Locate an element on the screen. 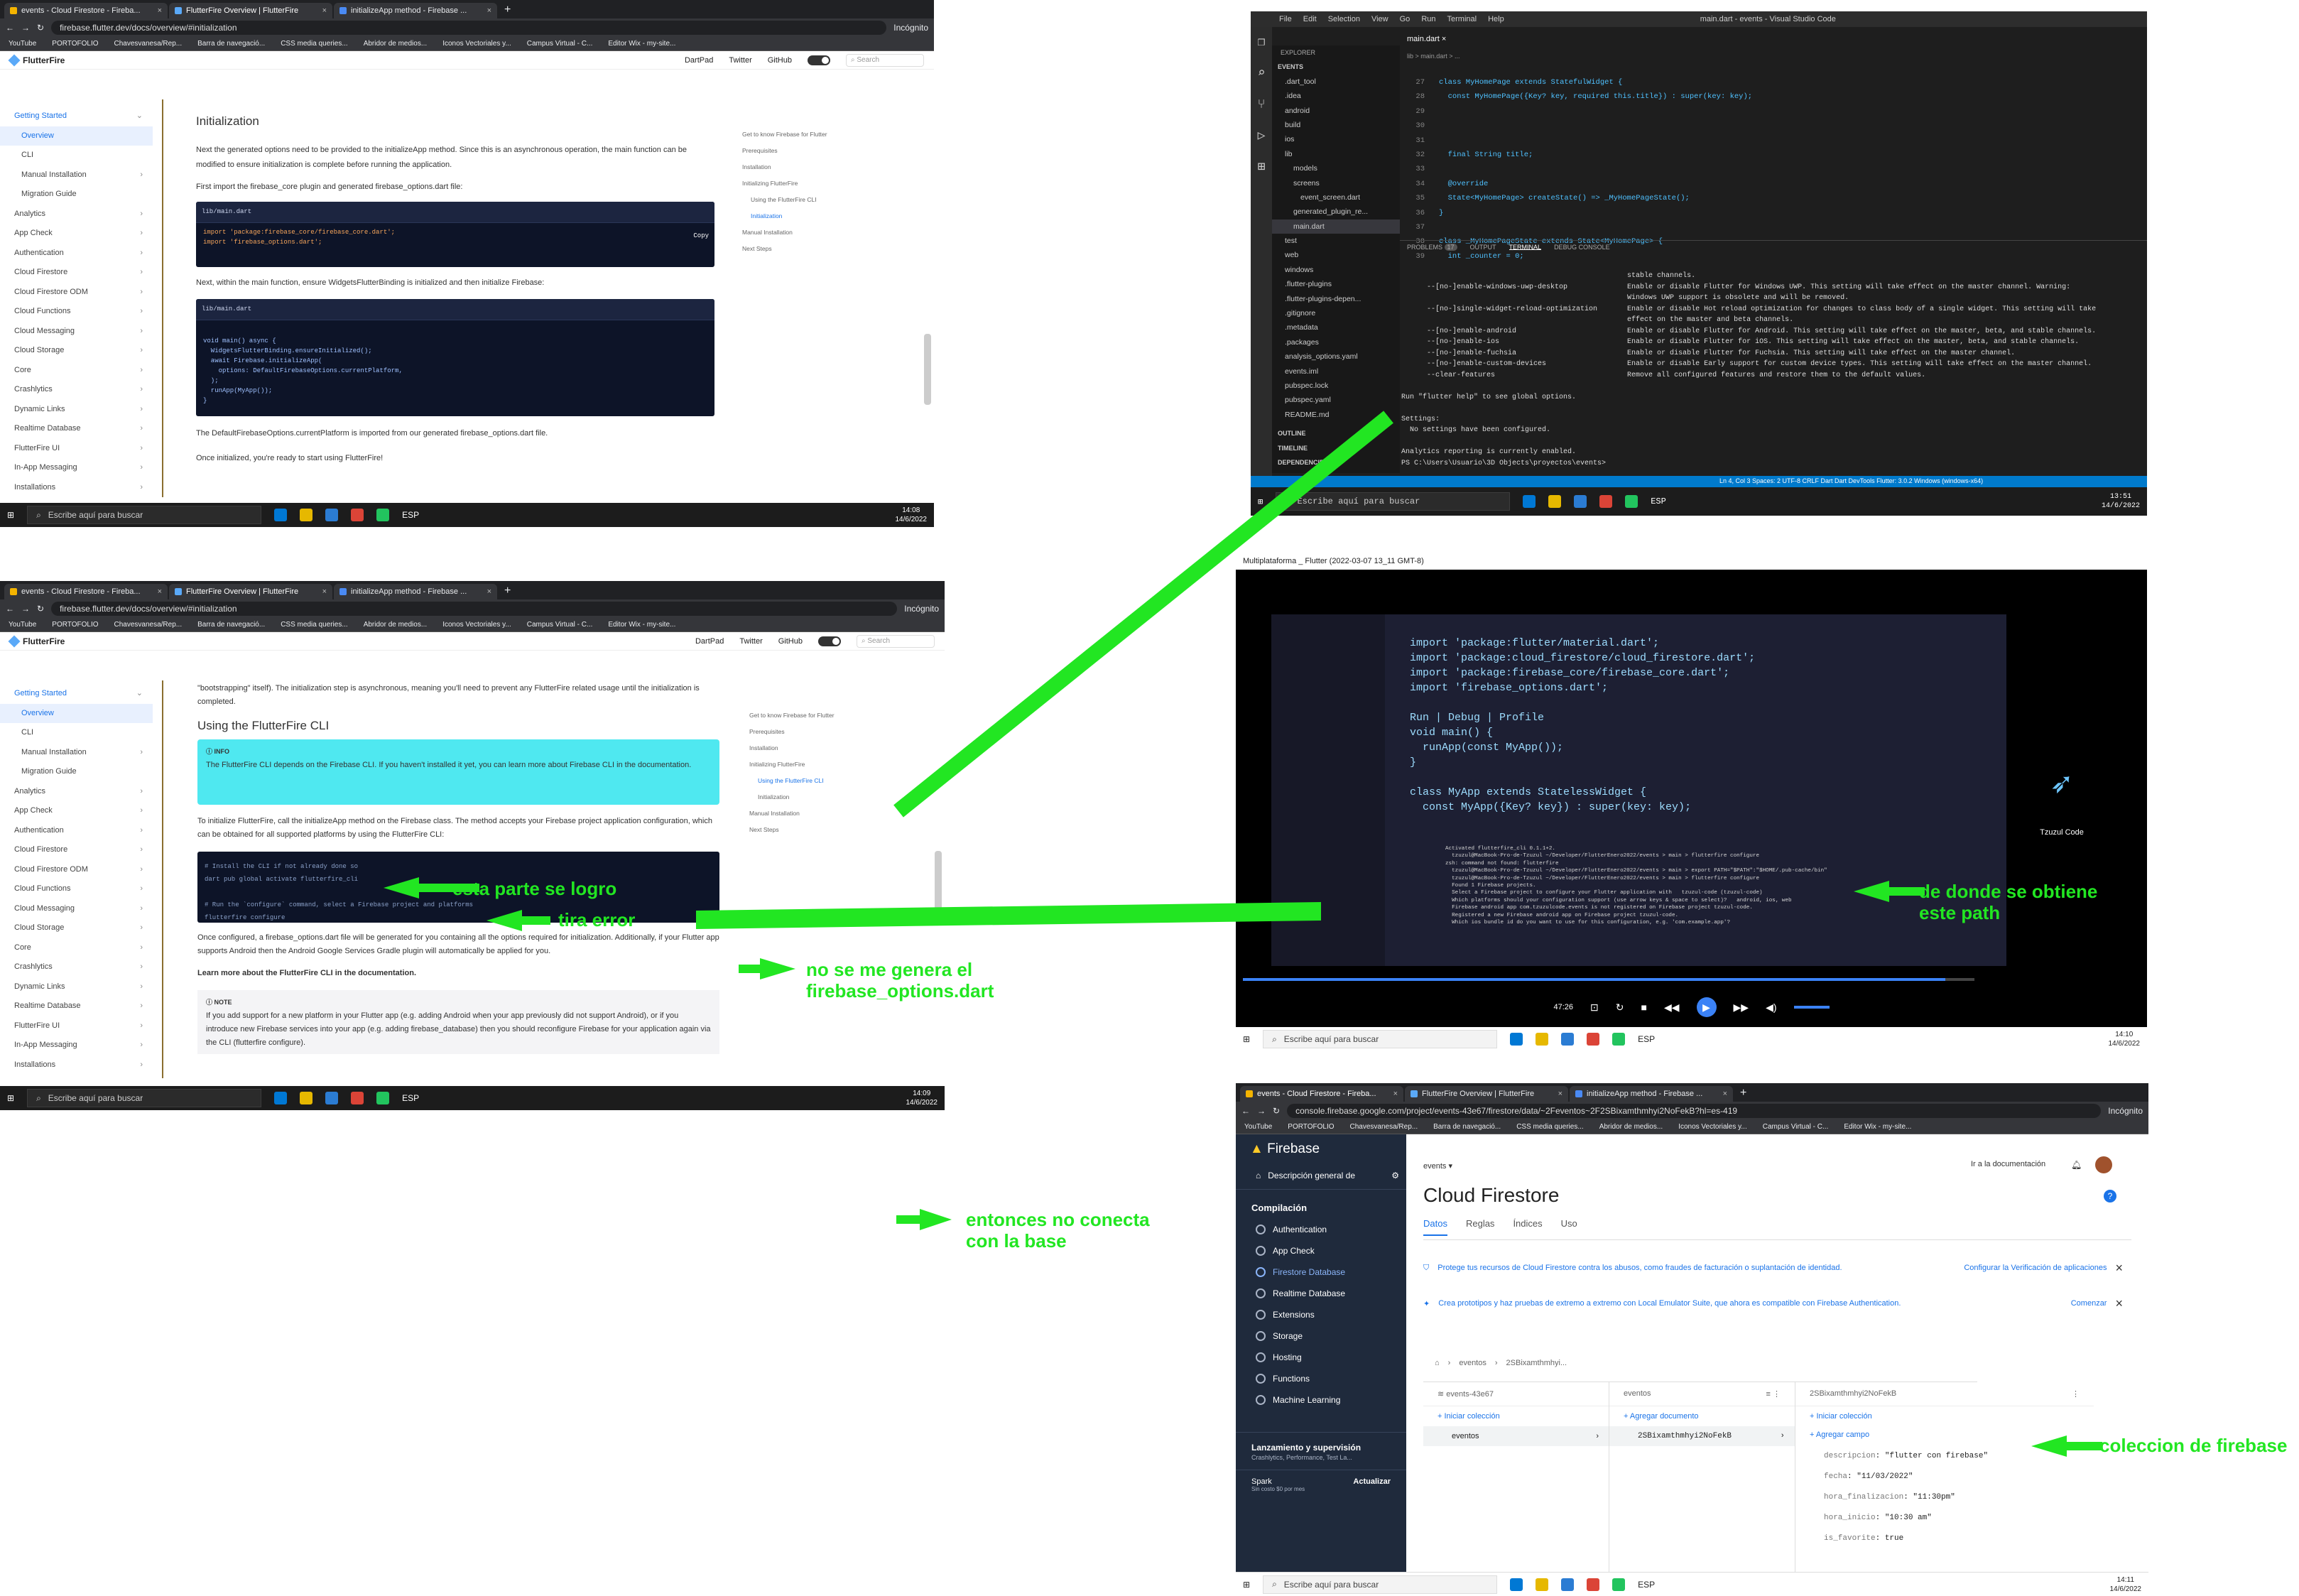 Image resolution: width=2299 pixels, height=1596 pixels. annotation-path-question: de donde se obtiene este path is located at coordinates (2008, 902).